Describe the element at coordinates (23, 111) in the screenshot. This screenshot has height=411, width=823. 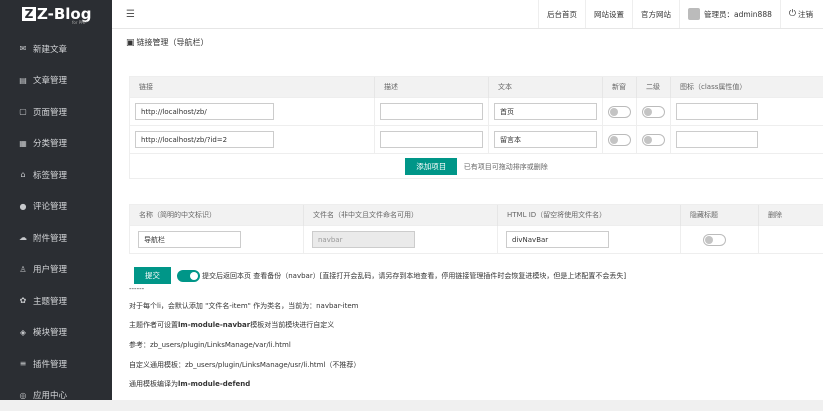
I see `sidebar-item-icon: ▢` at that location.